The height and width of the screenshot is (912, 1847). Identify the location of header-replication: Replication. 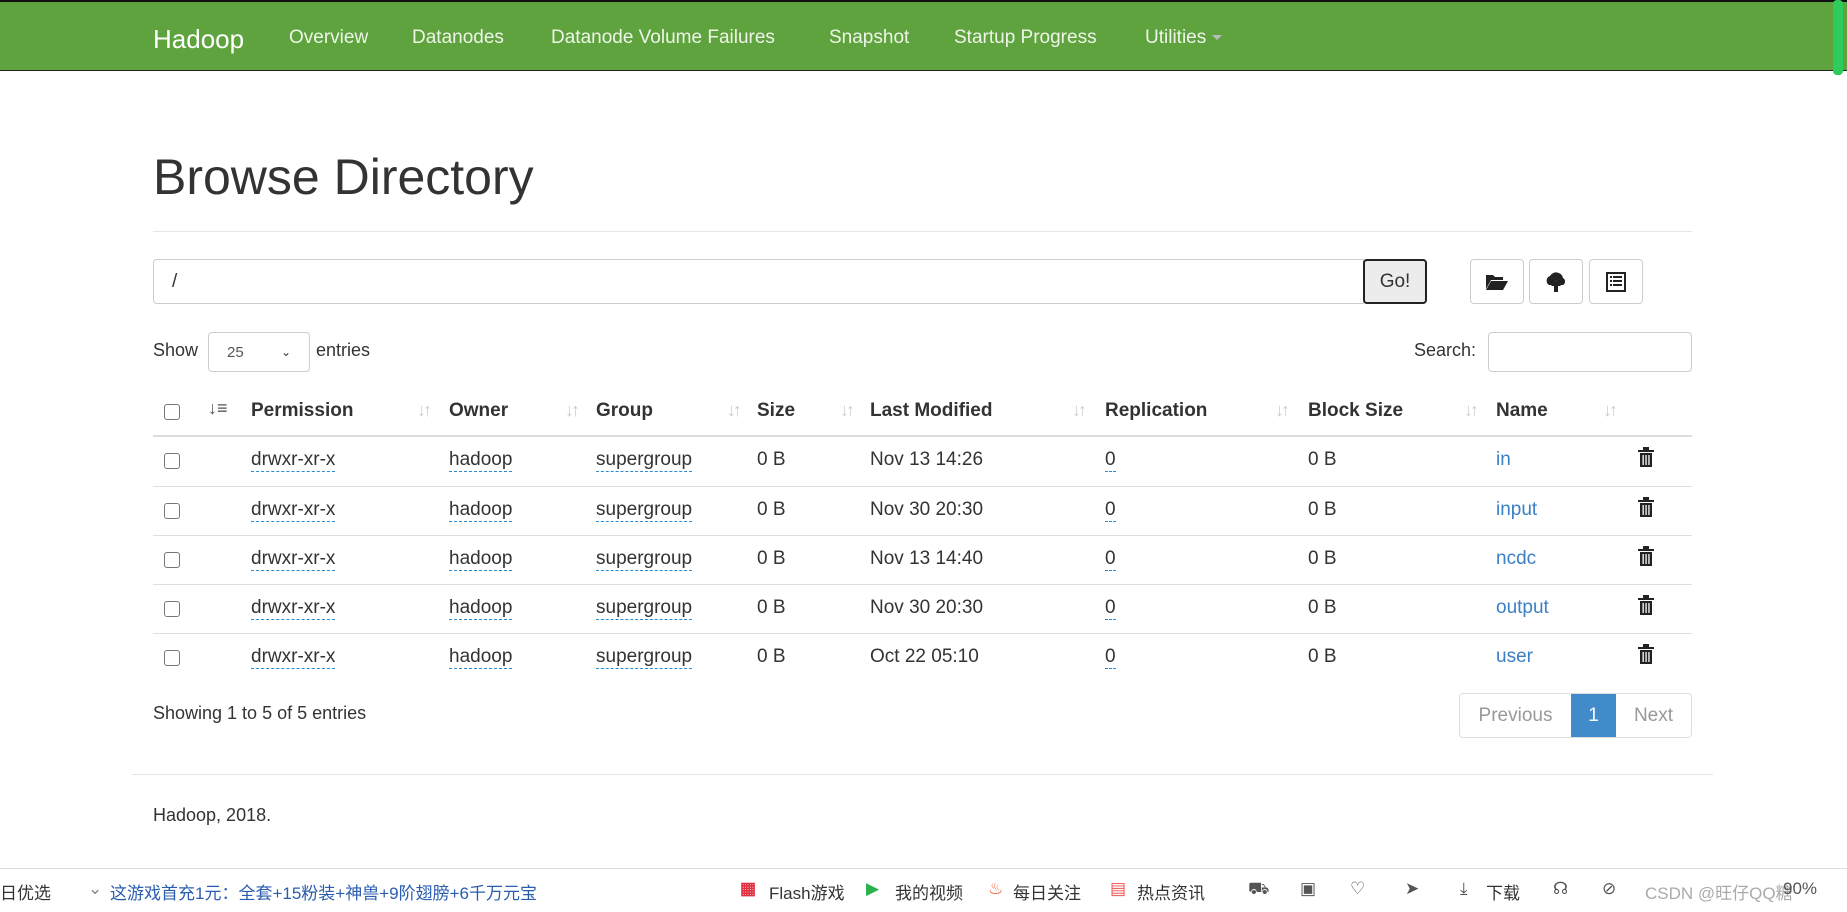
(1156, 411).